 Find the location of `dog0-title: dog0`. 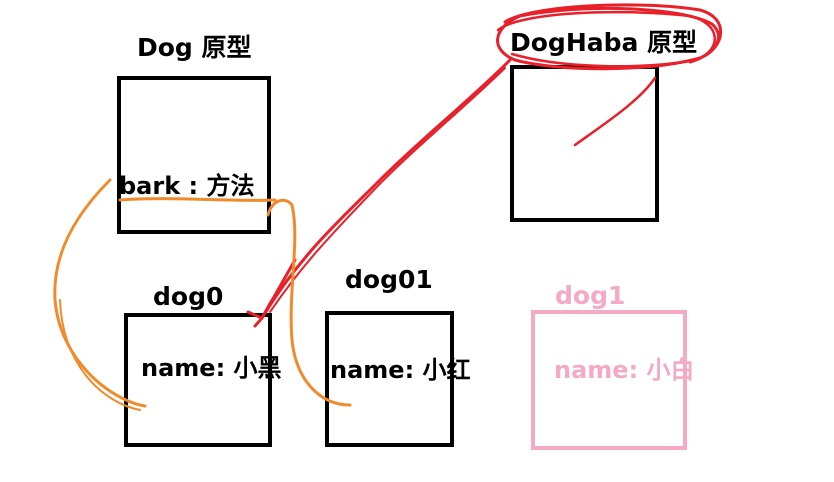

dog0-title: dog0 is located at coordinates (188, 296).